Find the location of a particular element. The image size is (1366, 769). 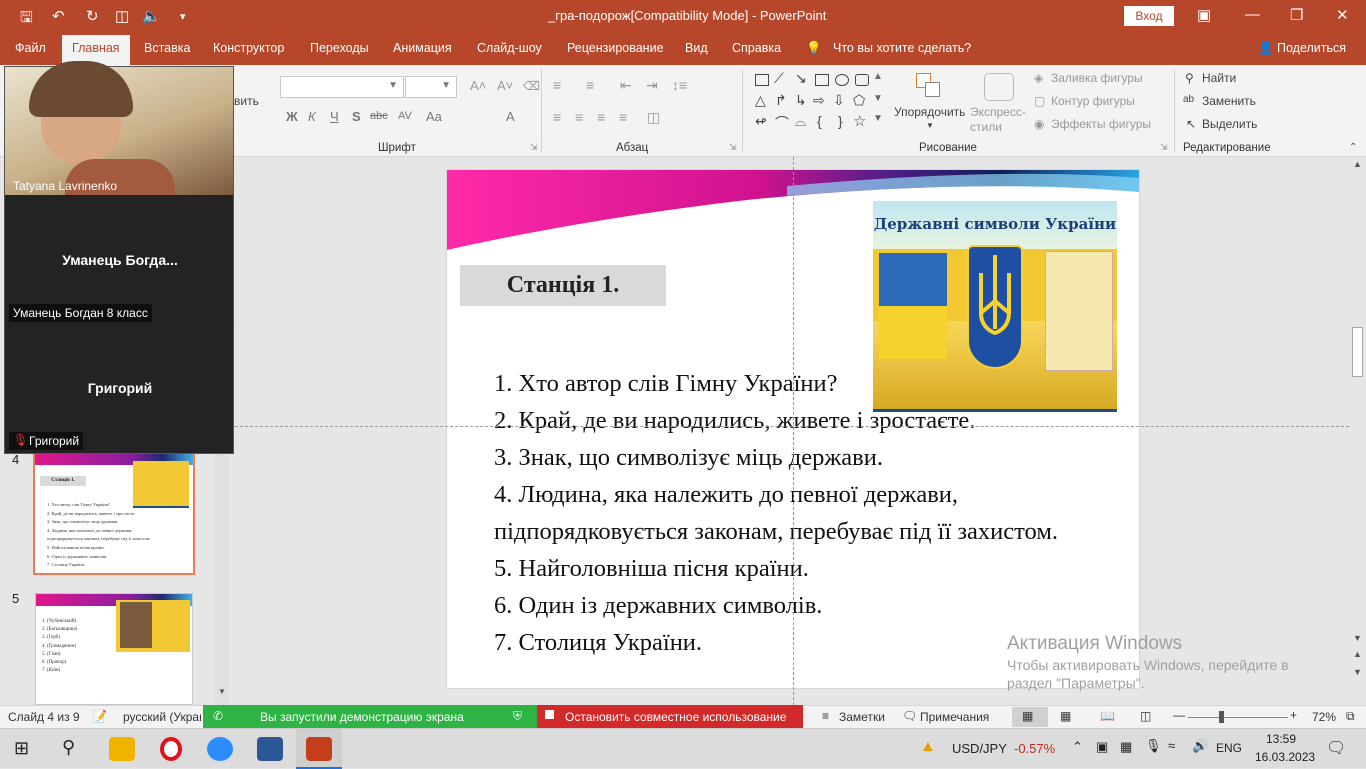

shape-outline-icon: ▢ is located at coordinates (1039, 101).